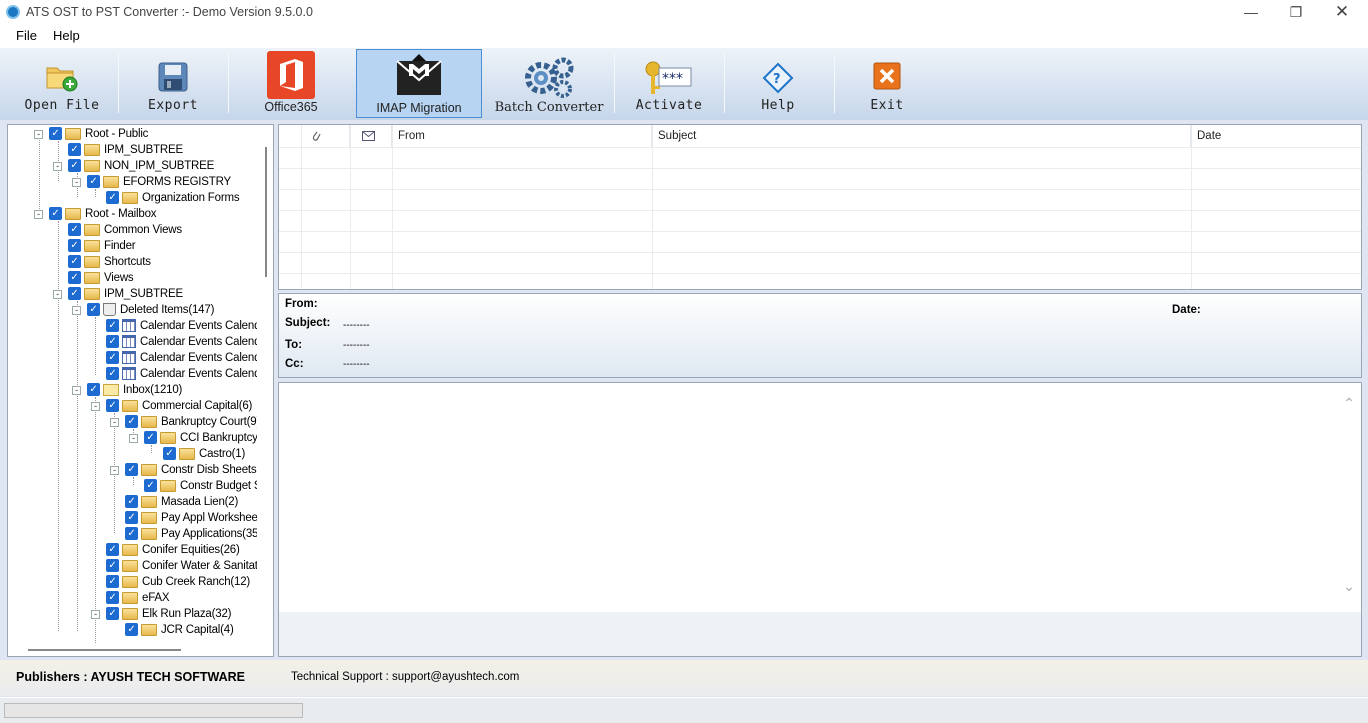 The height and width of the screenshot is (723, 1368). I want to click on tree-node-masada-lien: ✓ Masada Lien(2), so click(181, 502).